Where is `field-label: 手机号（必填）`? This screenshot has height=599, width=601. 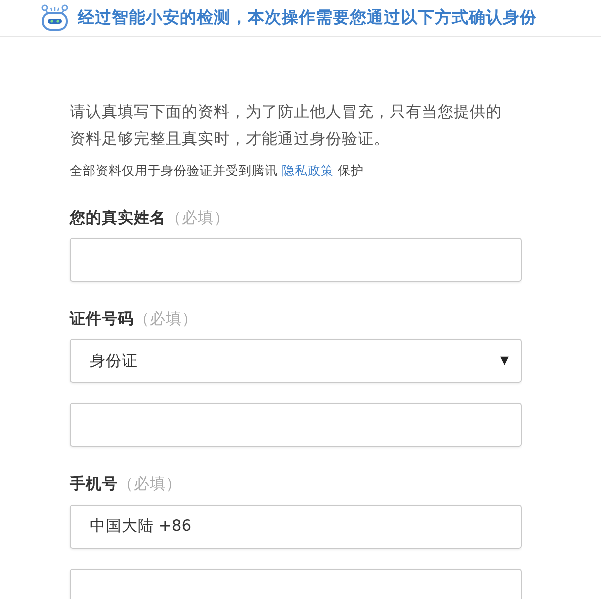
field-label: 手机号（必填） is located at coordinates (126, 485).